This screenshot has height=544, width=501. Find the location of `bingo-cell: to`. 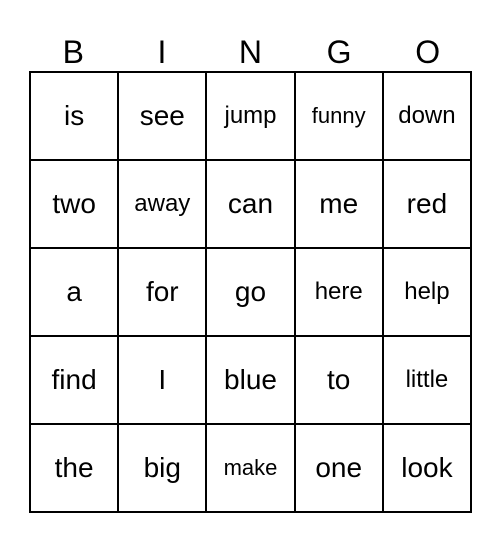

bingo-cell: to is located at coordinates (339, 381).